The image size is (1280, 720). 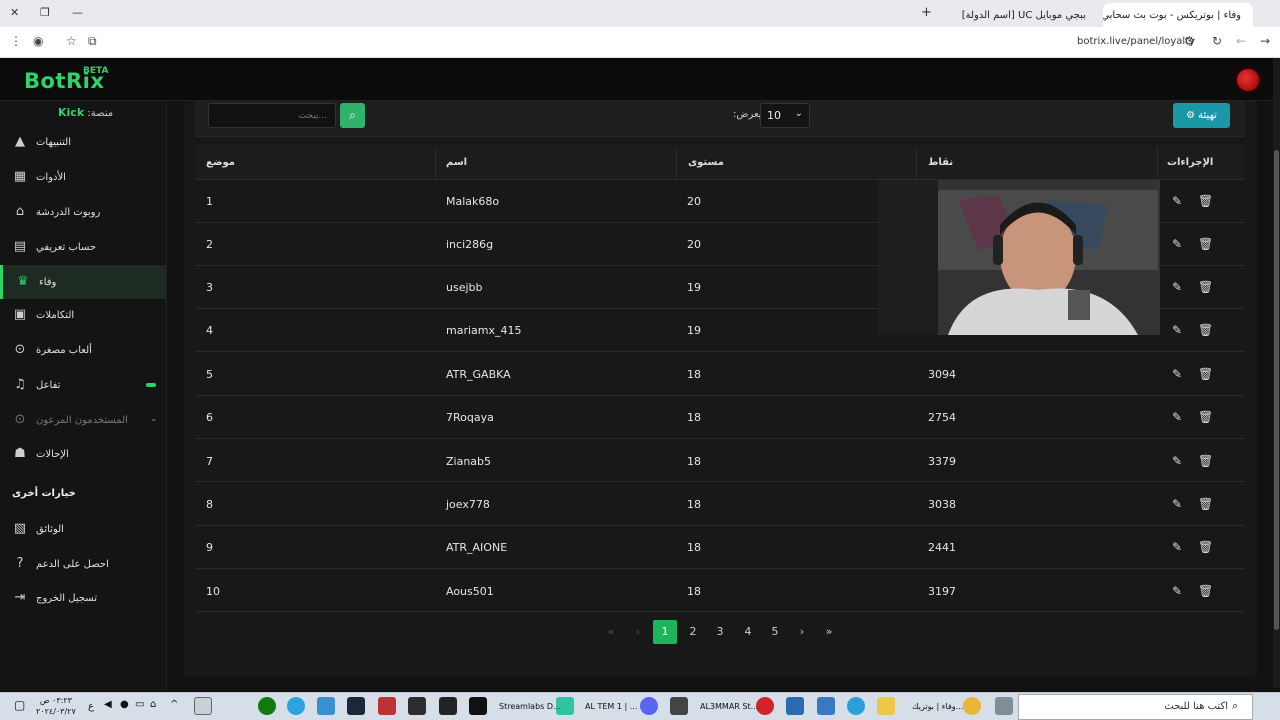 What do you see at coordinates (802, 632) in the screenshot?
I see `next-page-button: ›` at bounding box center [802, 632].